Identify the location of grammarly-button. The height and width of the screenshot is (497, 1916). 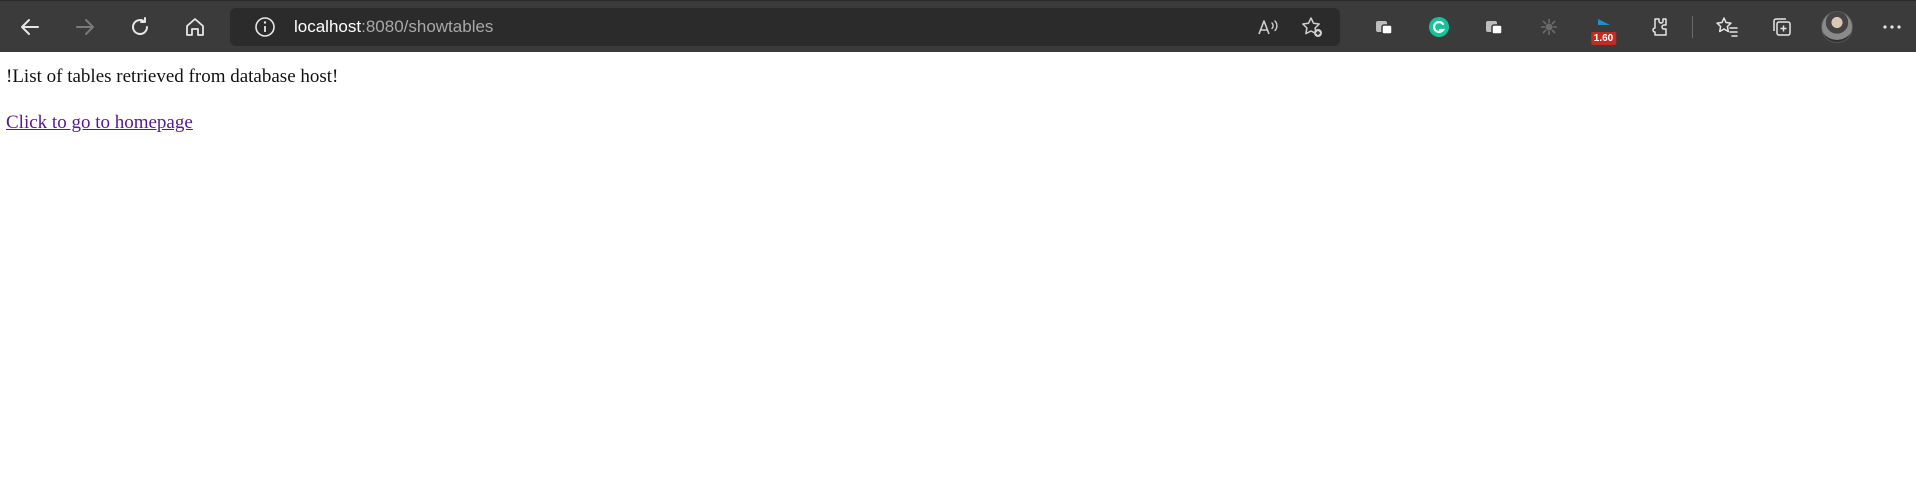
(1438, 27).